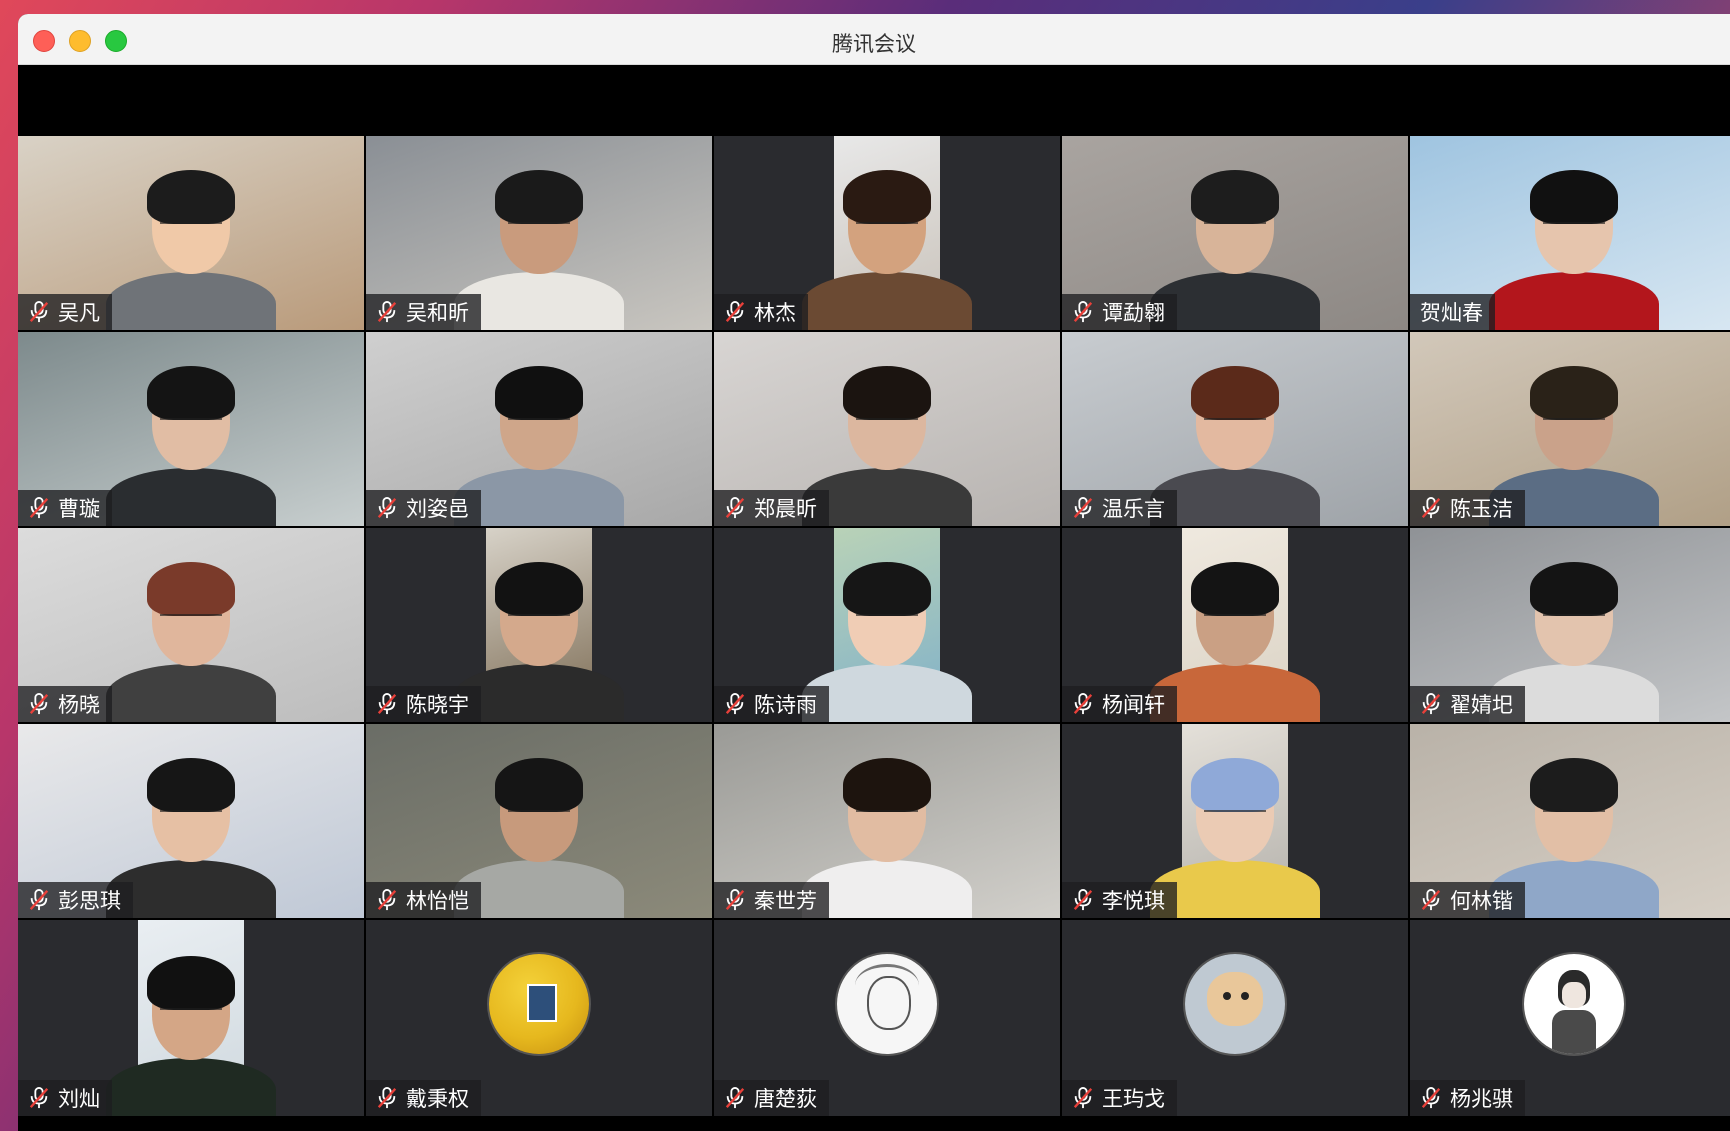  I want to click on participant-tile: 林怡恺, so click(539, 821).